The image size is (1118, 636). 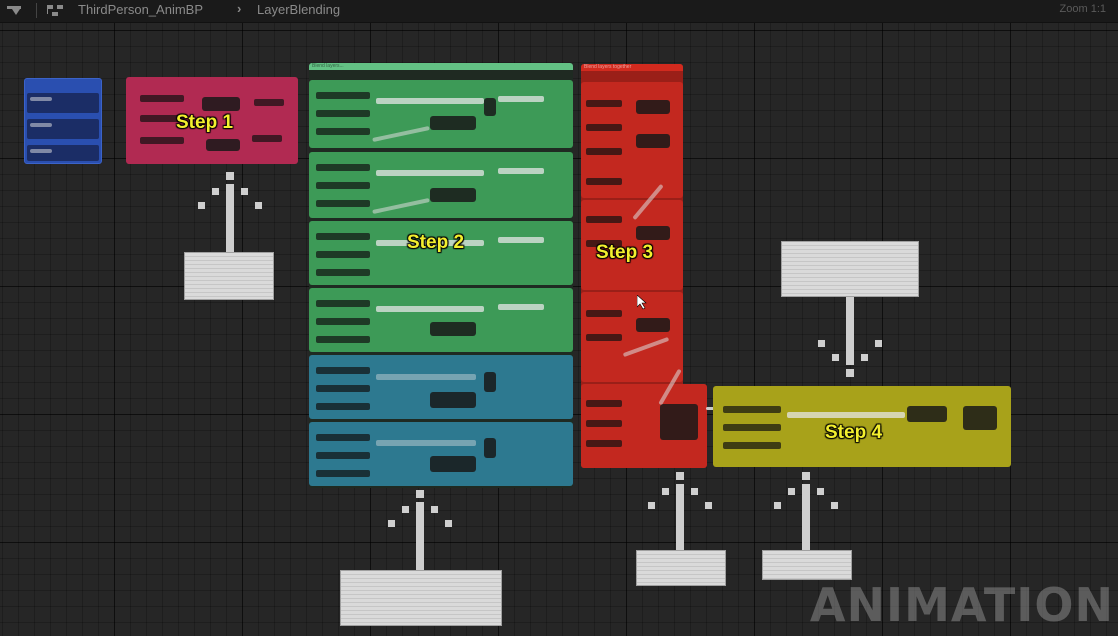 I want to click on graph-icon, so click(x=55, y=10).